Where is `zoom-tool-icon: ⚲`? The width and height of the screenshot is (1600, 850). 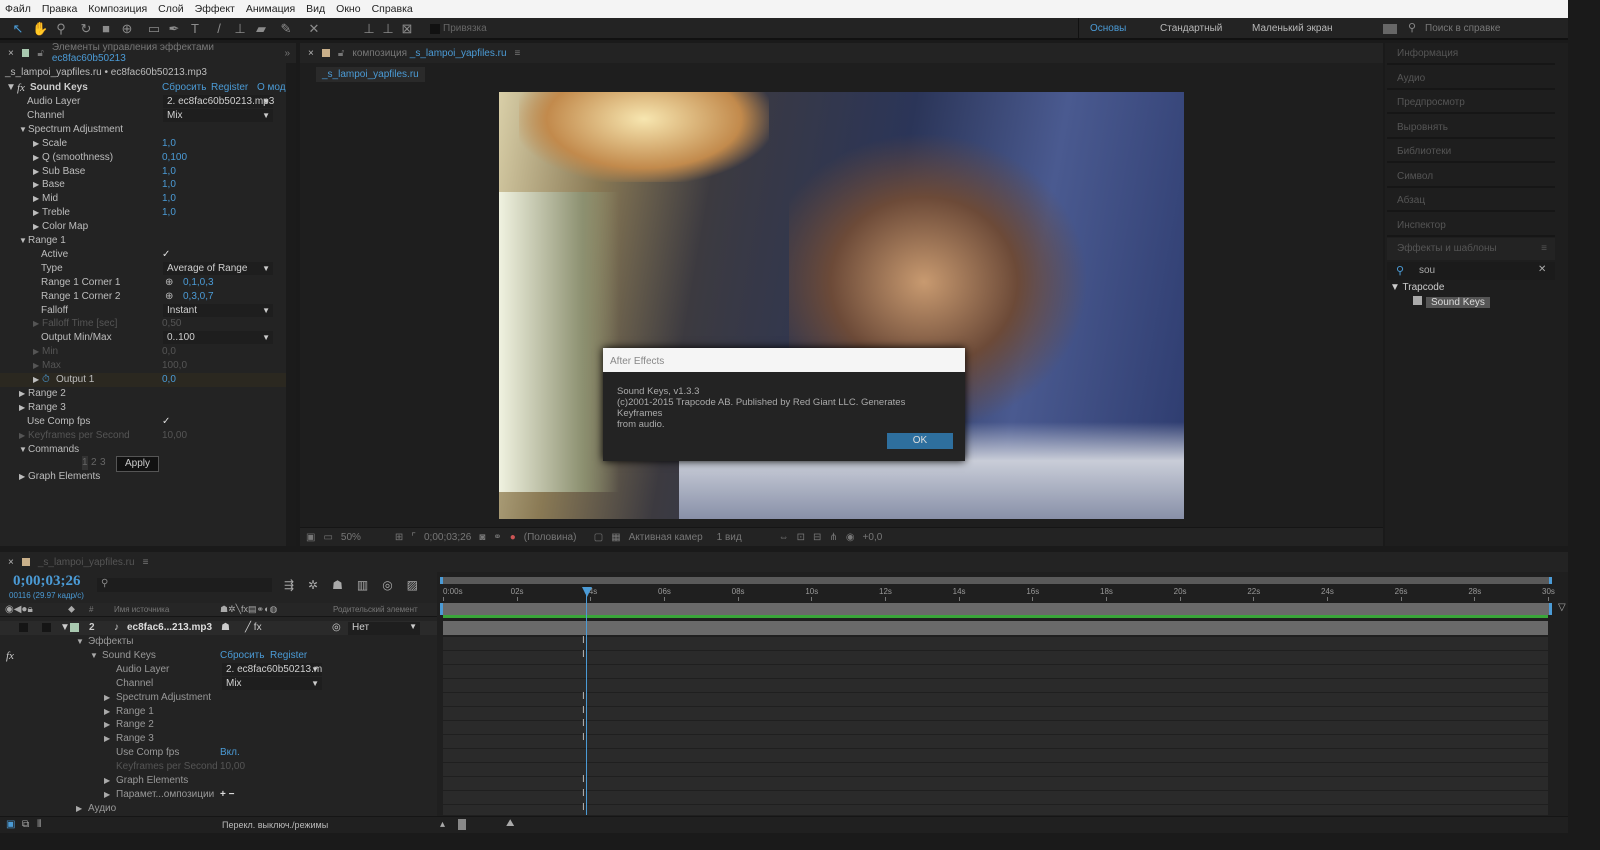
zoom-tool-icon: ⚲ is located at coordinates (61, 29).